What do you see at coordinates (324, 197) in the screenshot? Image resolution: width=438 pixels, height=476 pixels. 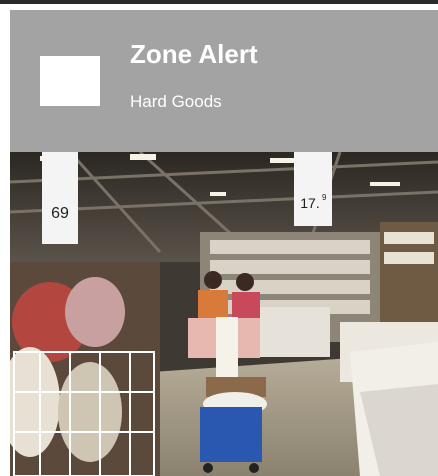 I see `svg-text: 9` at bounding box center [324, 197].